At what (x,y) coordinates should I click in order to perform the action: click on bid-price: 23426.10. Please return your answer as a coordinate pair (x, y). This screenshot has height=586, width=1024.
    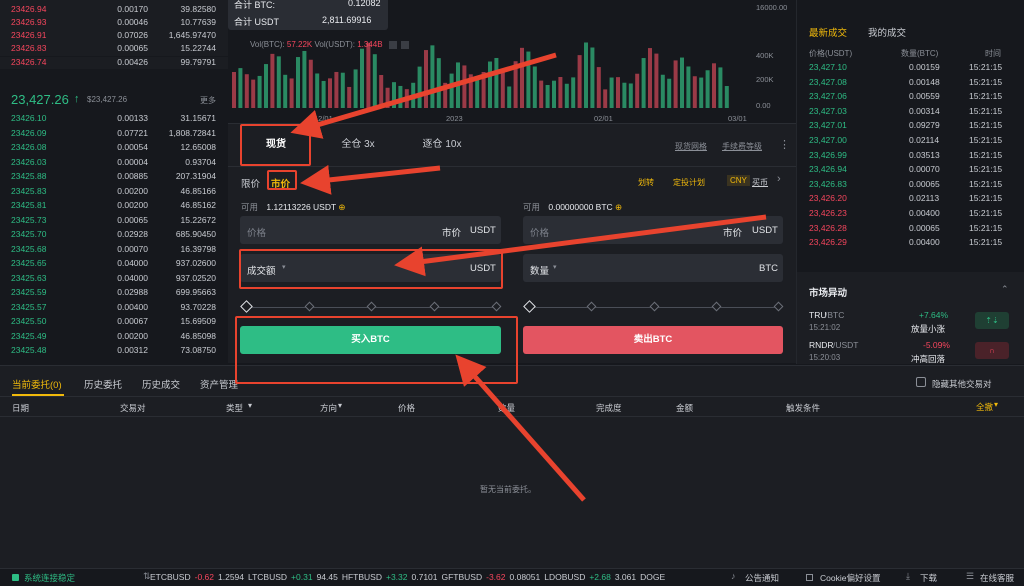
    Looking at the image, I should click on (29, 118).